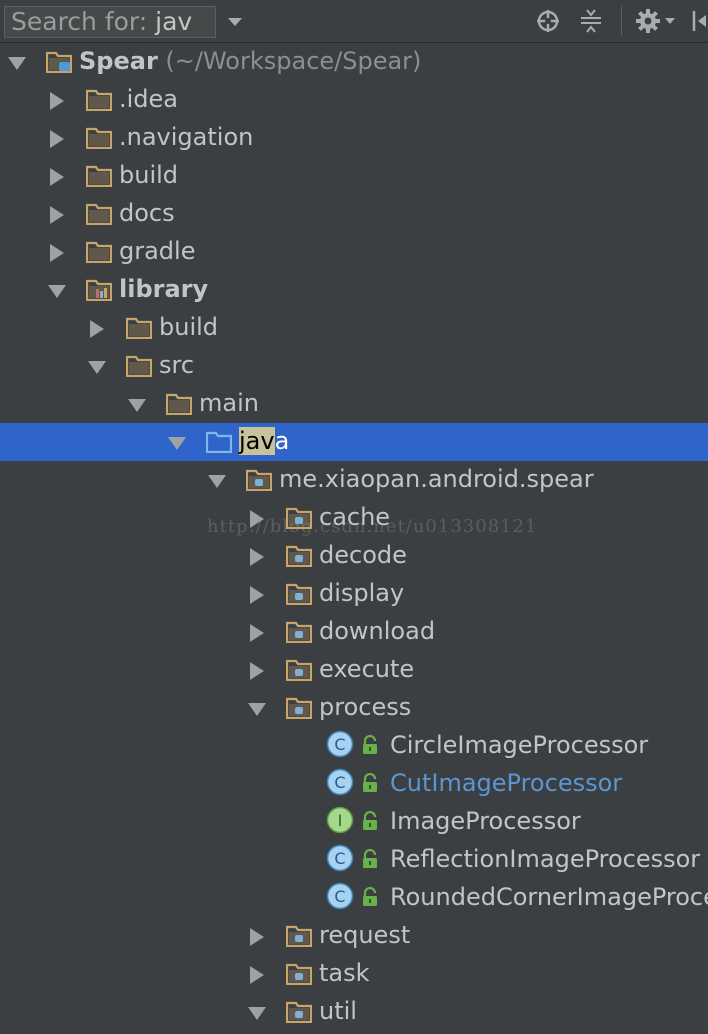  I want to click on project-icon, so click(59, 61).